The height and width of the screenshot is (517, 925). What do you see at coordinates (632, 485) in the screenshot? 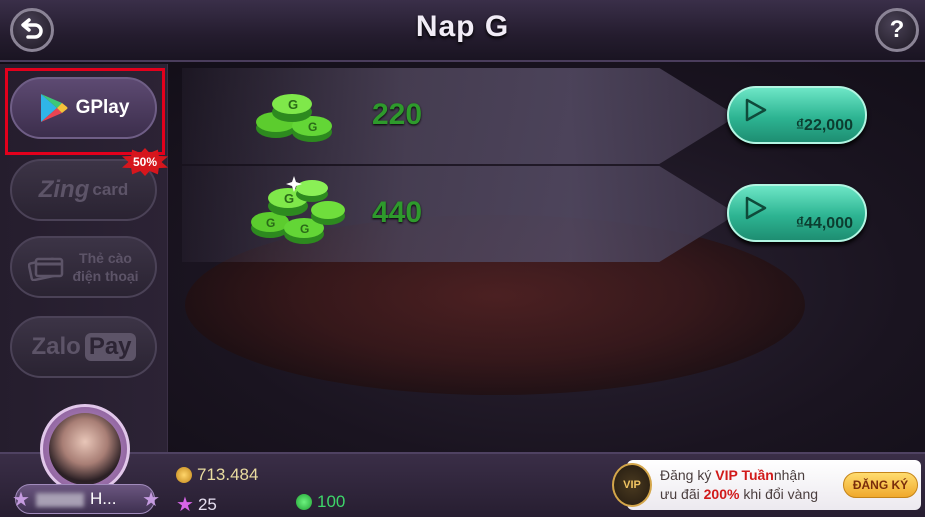
I see `vip-emblem-icon: VIP` at bounding box center [632, 485].